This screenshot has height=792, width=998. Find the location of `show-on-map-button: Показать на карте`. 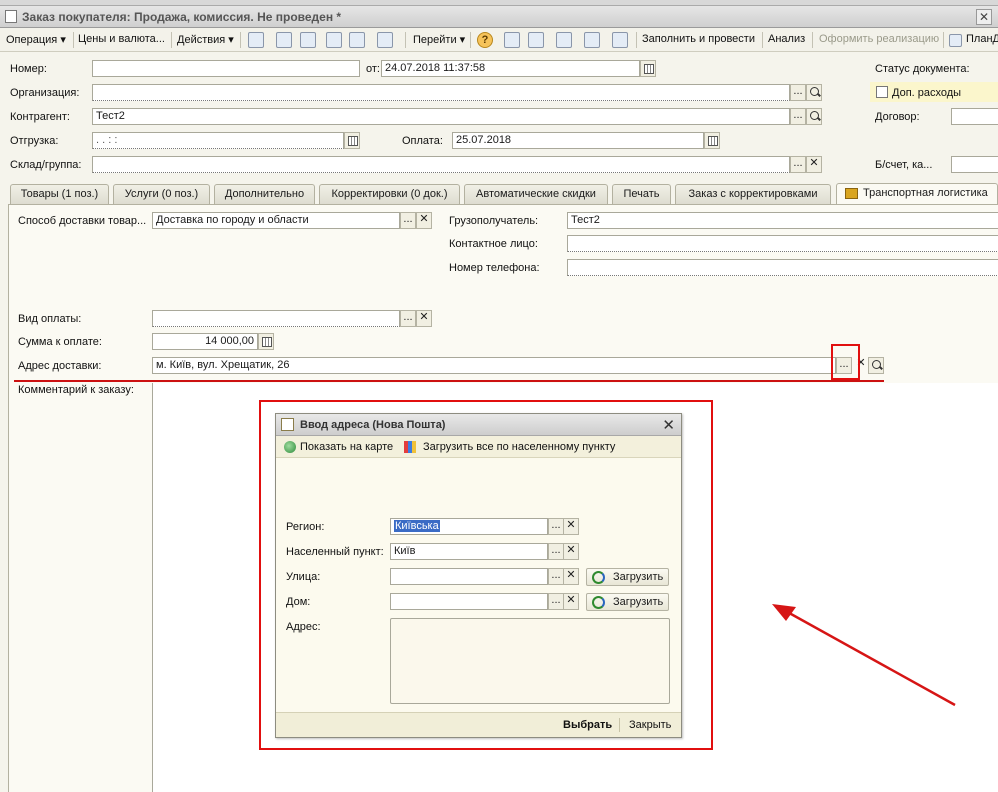

show-on-map-button: Показать на карте is located at coordinates (346, 447).